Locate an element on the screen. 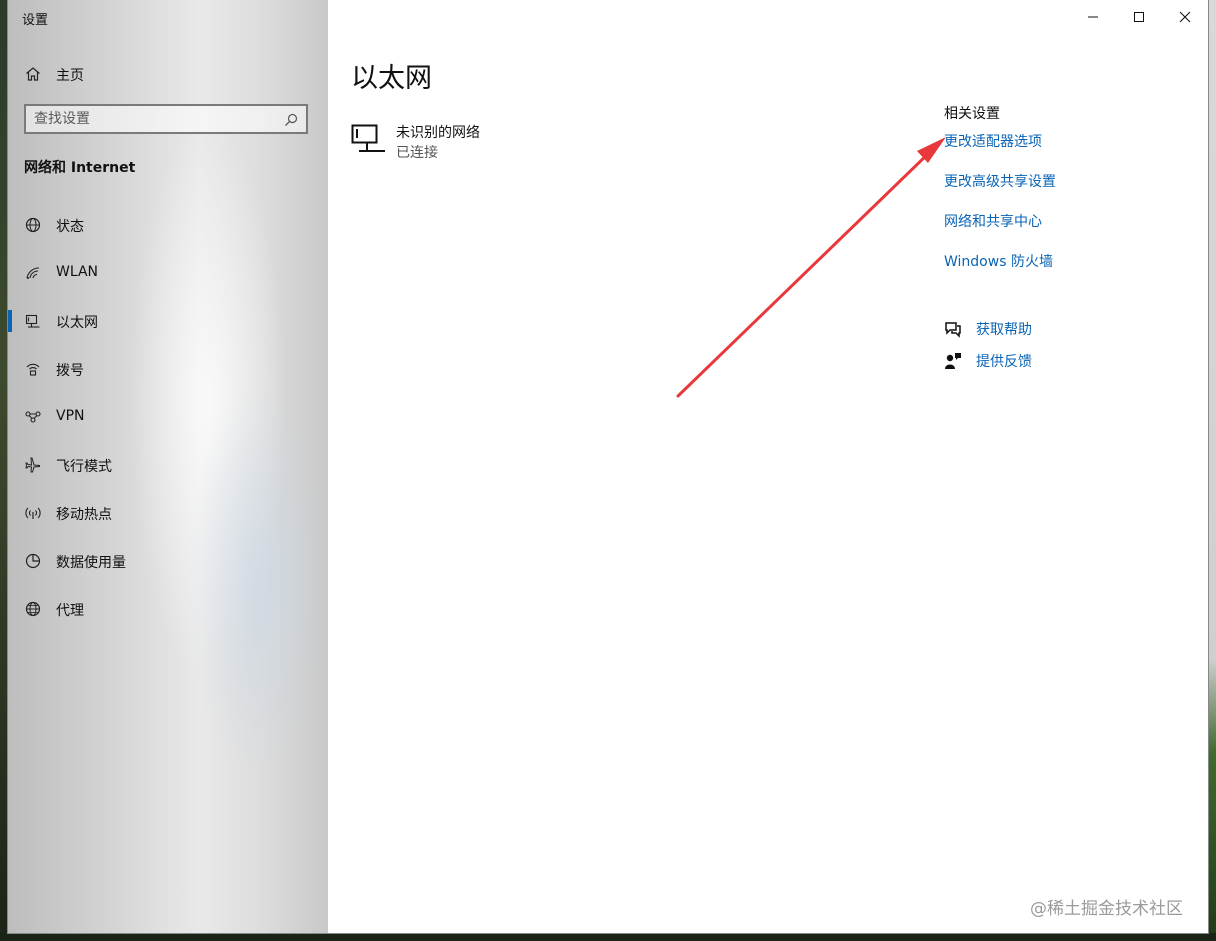 This screenshot has width=1216, height=941. sidebar-item-label: 拨号 is located at coordinates (70, 371).